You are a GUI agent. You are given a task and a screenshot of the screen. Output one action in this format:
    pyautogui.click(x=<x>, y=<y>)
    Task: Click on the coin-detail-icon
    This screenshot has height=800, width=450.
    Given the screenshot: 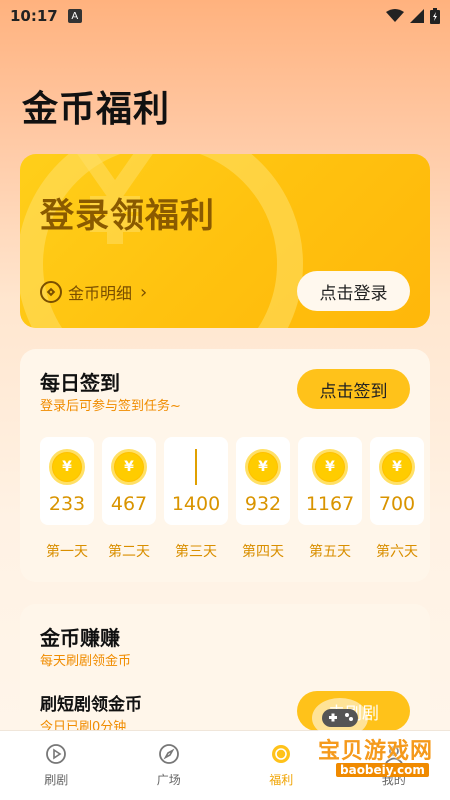 What is the action you would take?
    pyautogui.click(x=51, y=292)
    